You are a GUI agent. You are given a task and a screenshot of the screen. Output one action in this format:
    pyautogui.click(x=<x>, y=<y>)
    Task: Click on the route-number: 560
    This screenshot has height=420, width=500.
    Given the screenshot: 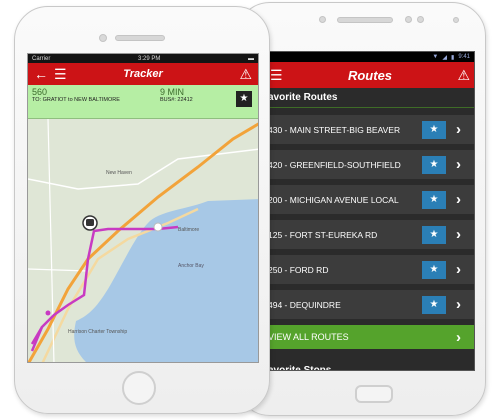 What is the action you would take?
    pyautogui.click(x=40, y=92)
    